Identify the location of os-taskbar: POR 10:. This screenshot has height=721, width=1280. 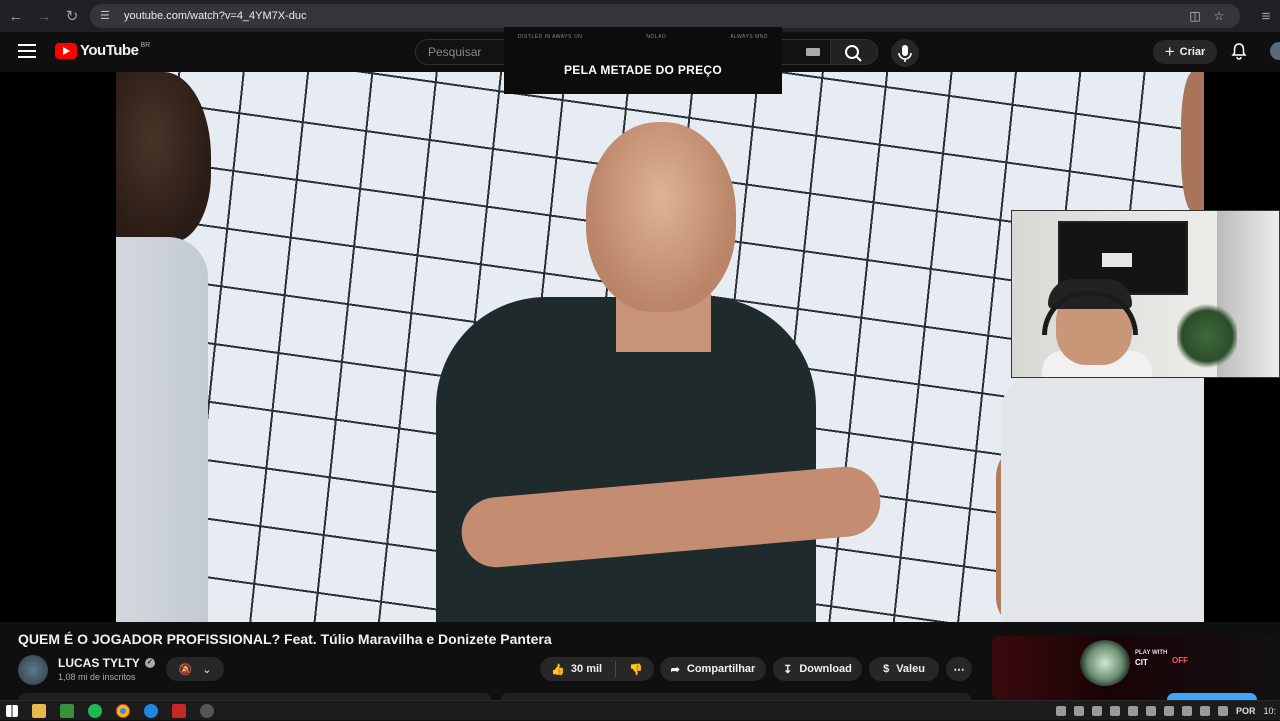
(640, 710).